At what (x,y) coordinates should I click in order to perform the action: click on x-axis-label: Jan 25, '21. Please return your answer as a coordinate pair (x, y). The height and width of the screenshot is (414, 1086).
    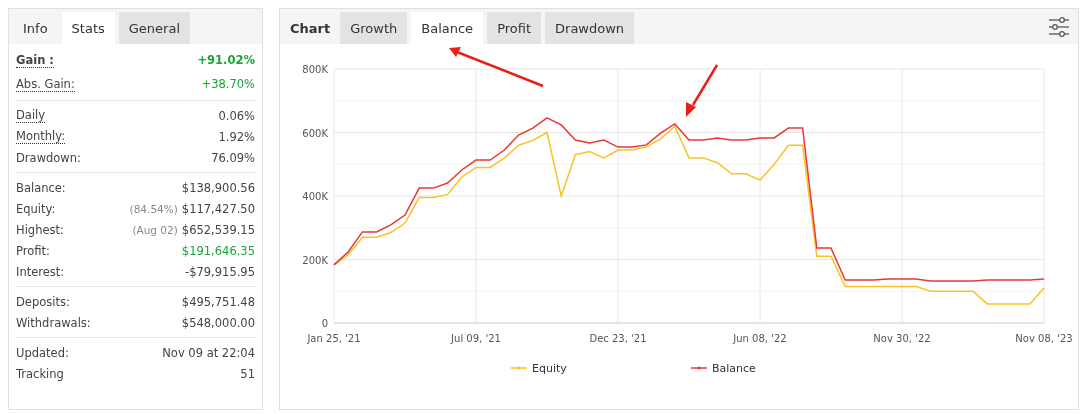
    Looking at the image, I should click on (334, 338).